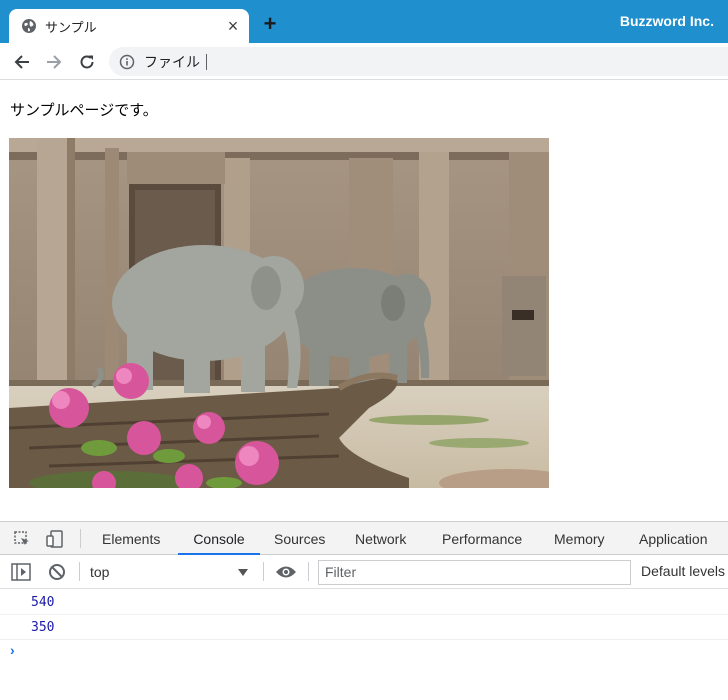 The image size is (728, 700). I want to click on filter-divider, so click(79, 571).